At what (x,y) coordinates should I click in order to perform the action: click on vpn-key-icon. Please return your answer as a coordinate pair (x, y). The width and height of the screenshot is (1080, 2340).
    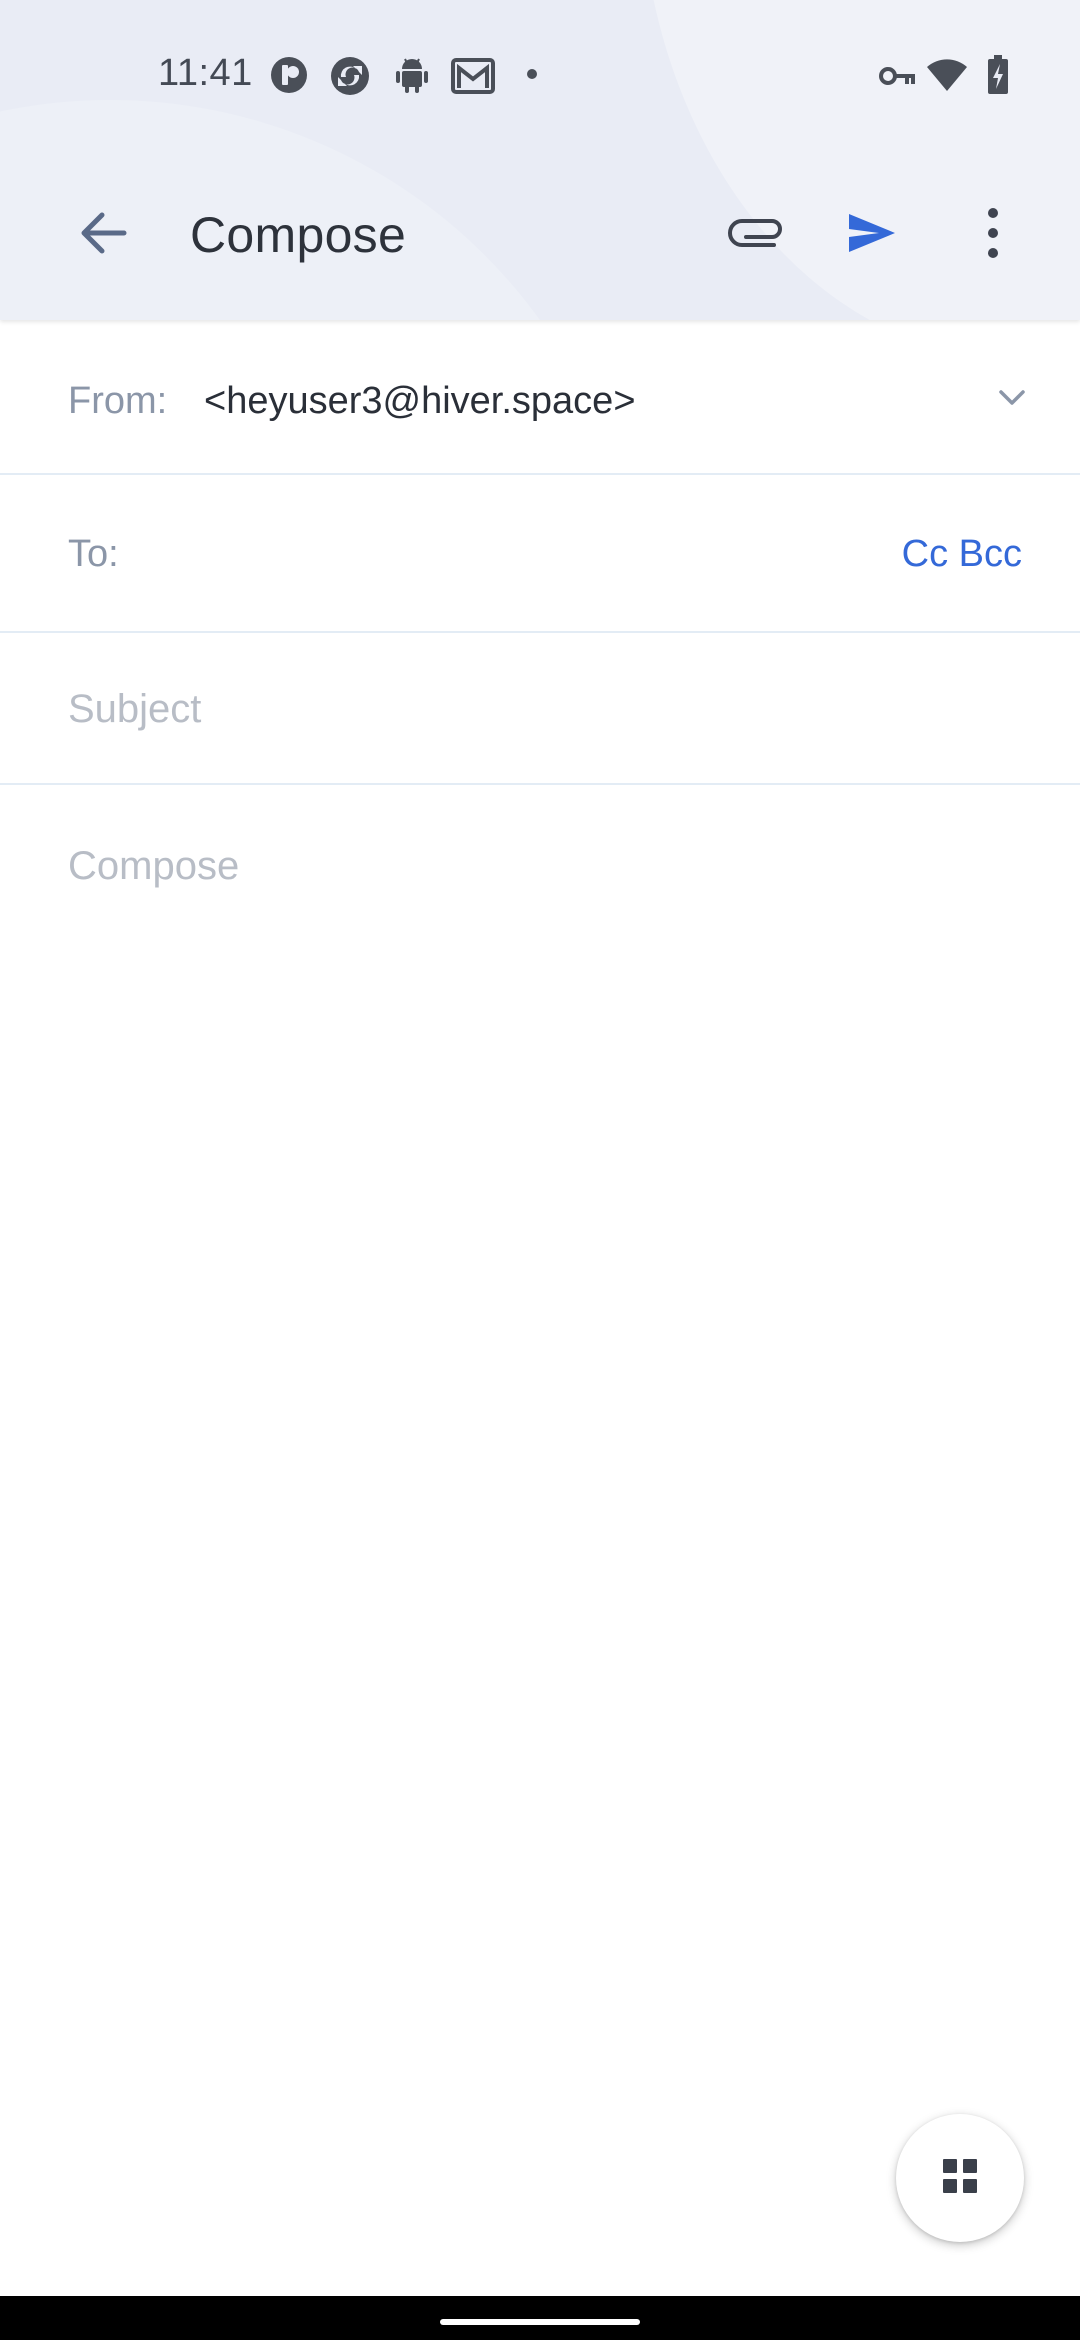
    Looking at the image, I should click on (898, 76).